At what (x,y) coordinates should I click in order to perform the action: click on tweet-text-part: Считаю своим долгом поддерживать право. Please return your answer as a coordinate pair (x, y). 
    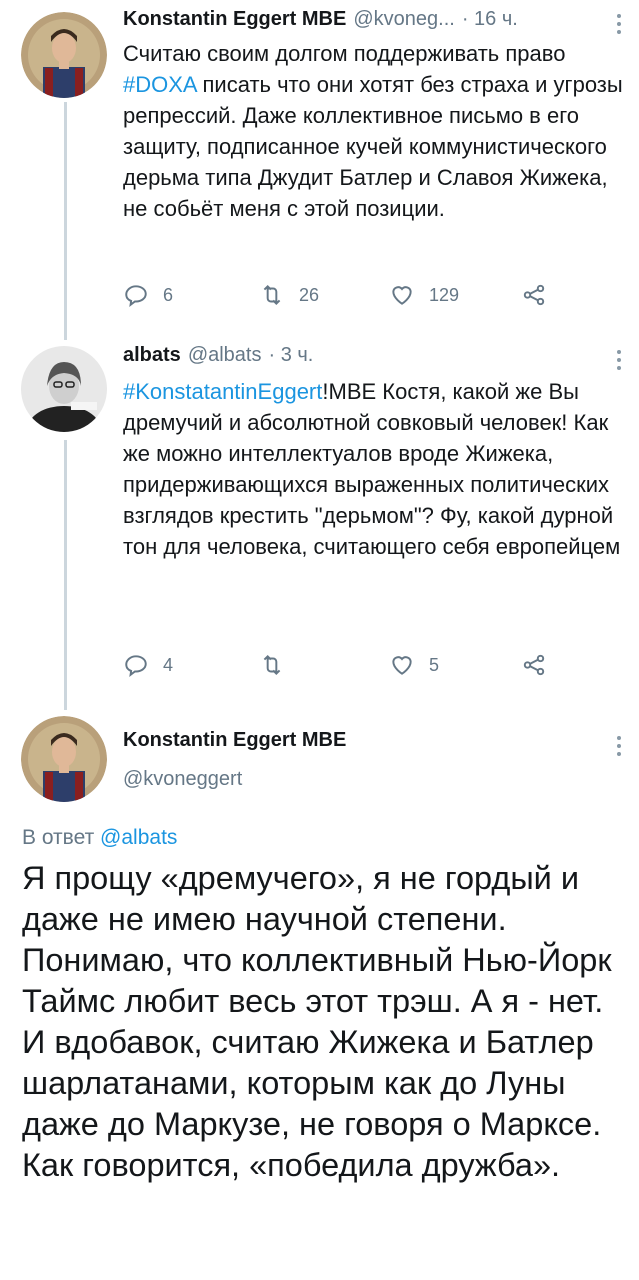
    Looking at the image, I should click on (344, 53).